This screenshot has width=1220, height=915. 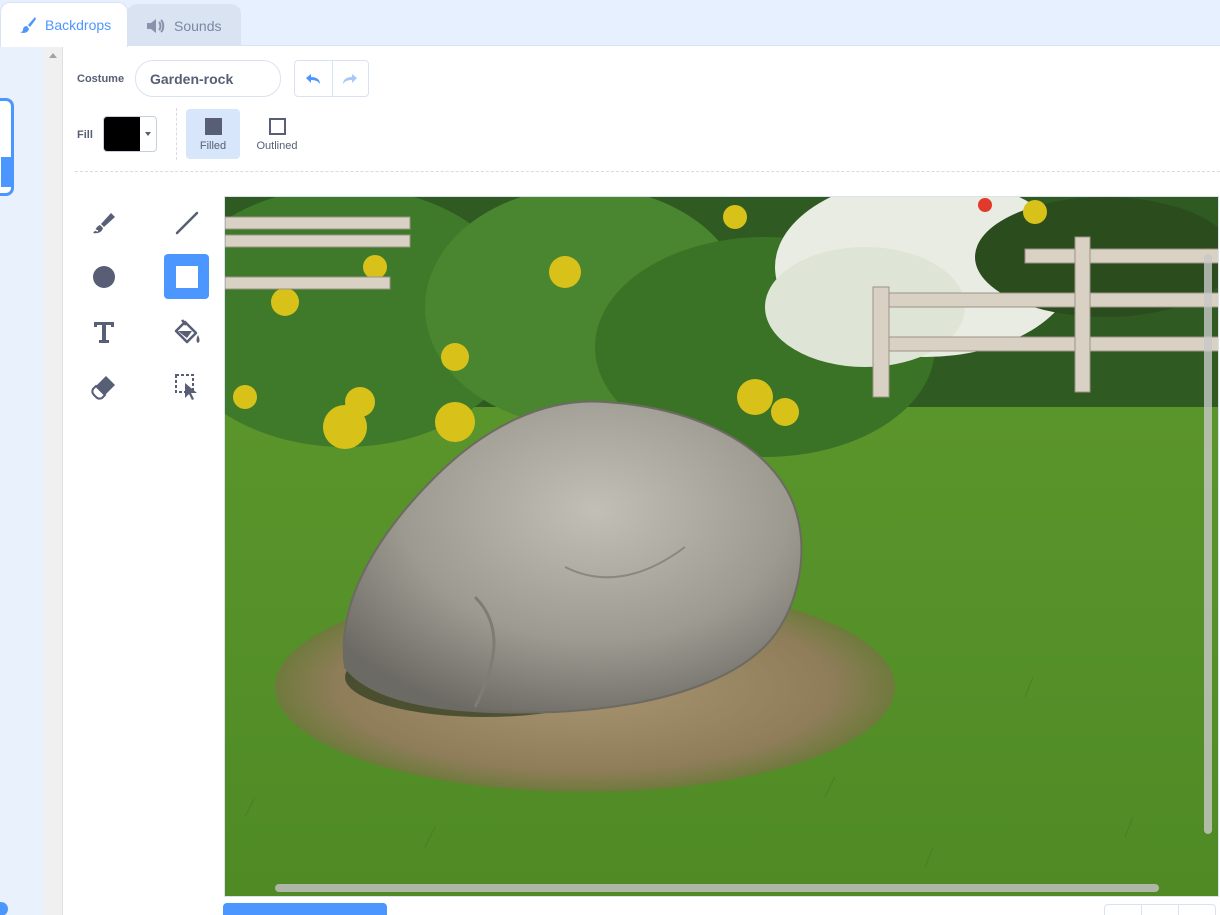 I want to click on fill-tool, so click(x=186, y=331).